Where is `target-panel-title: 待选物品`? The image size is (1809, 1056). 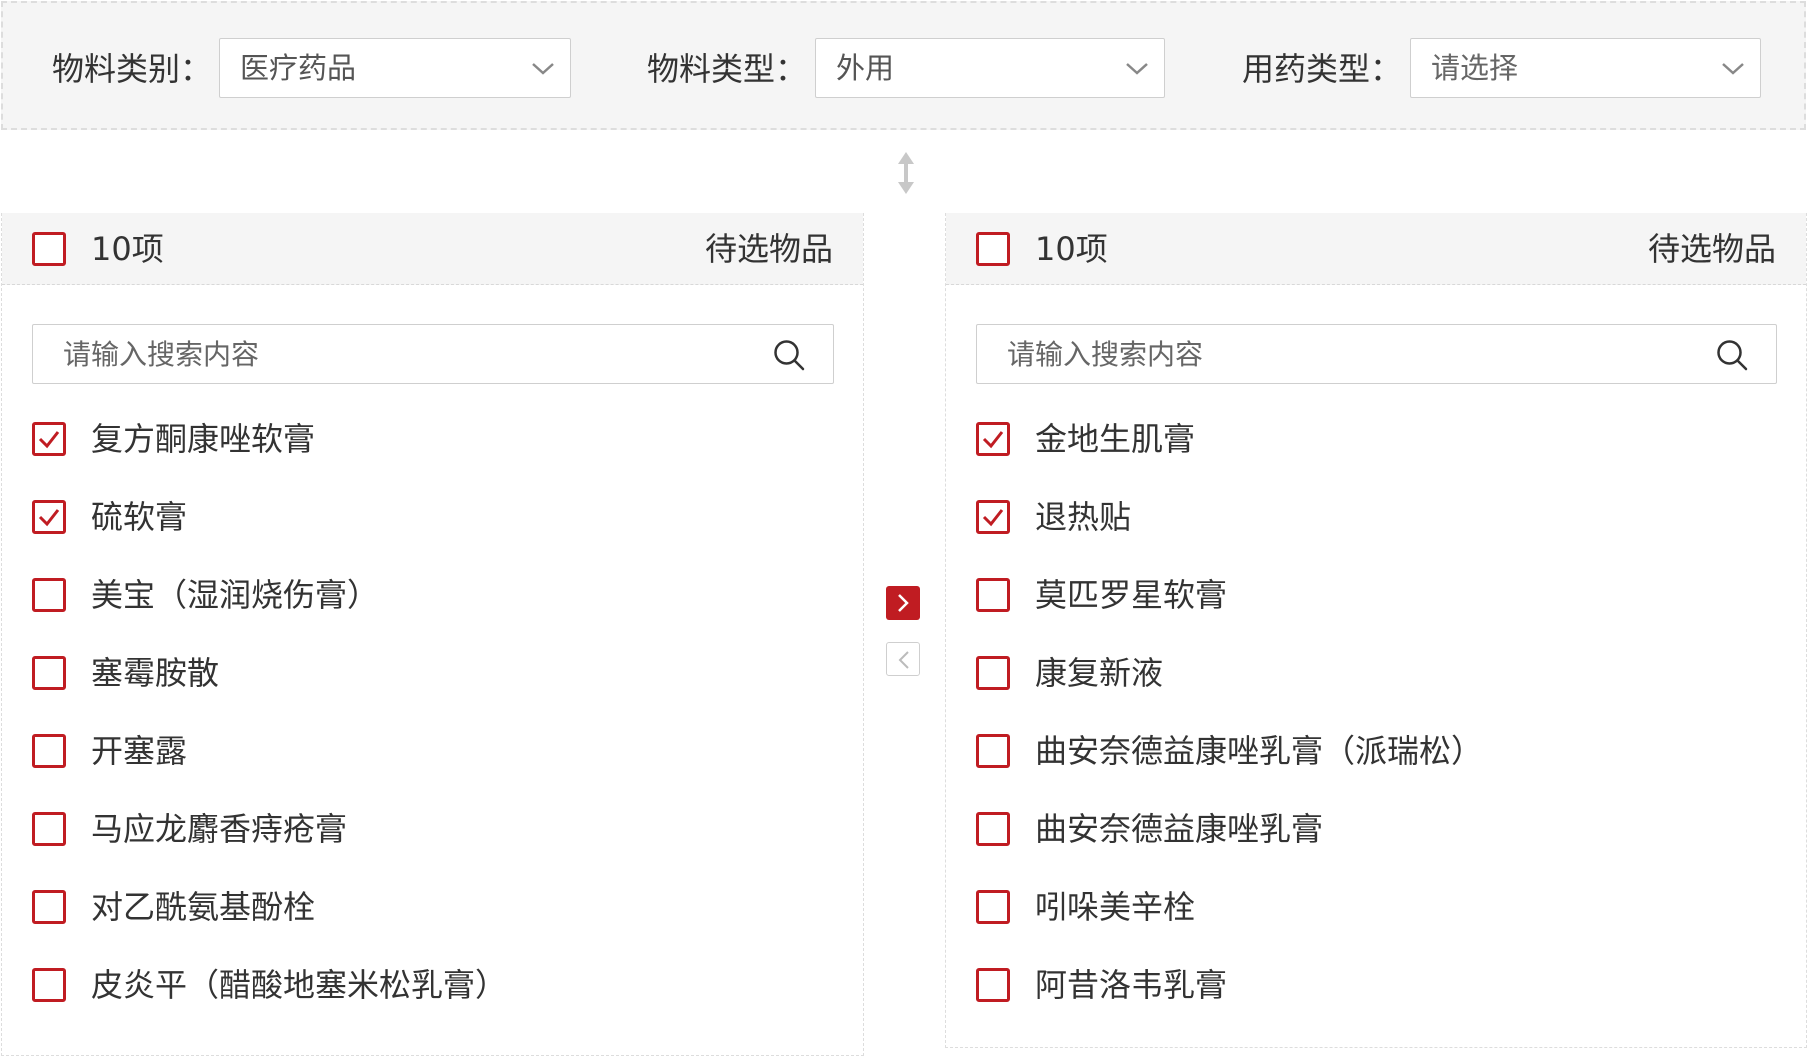
target-panel-title: 待选物品 is located at coordinates (1711, 249).